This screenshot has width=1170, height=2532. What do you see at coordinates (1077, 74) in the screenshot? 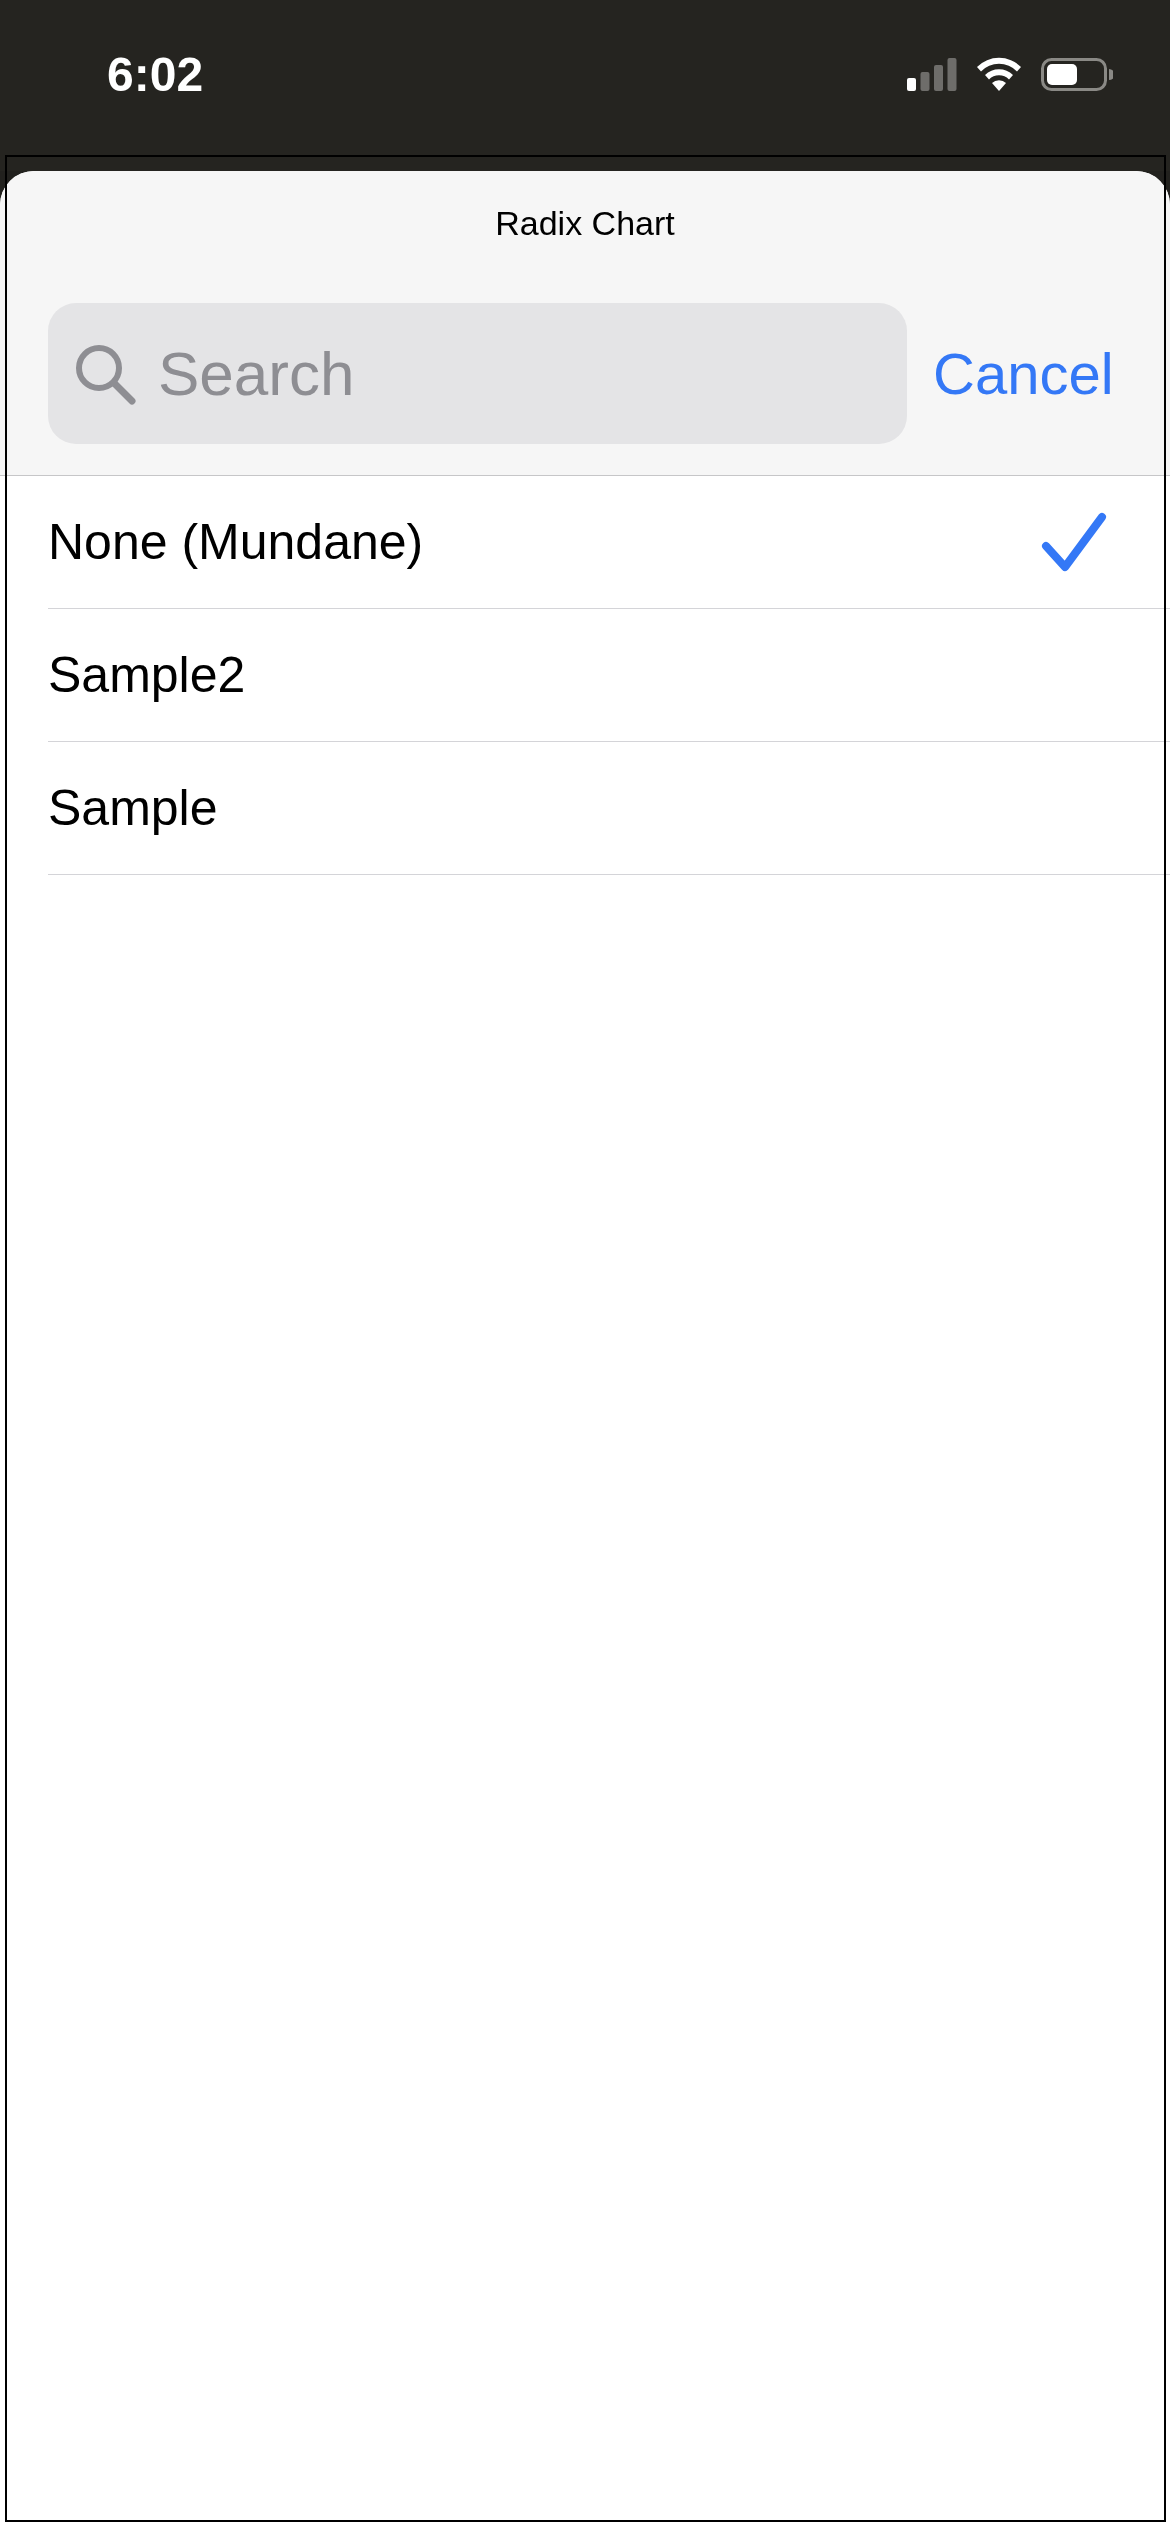
I see `battery-icon` at bounding box center [1077, 74].